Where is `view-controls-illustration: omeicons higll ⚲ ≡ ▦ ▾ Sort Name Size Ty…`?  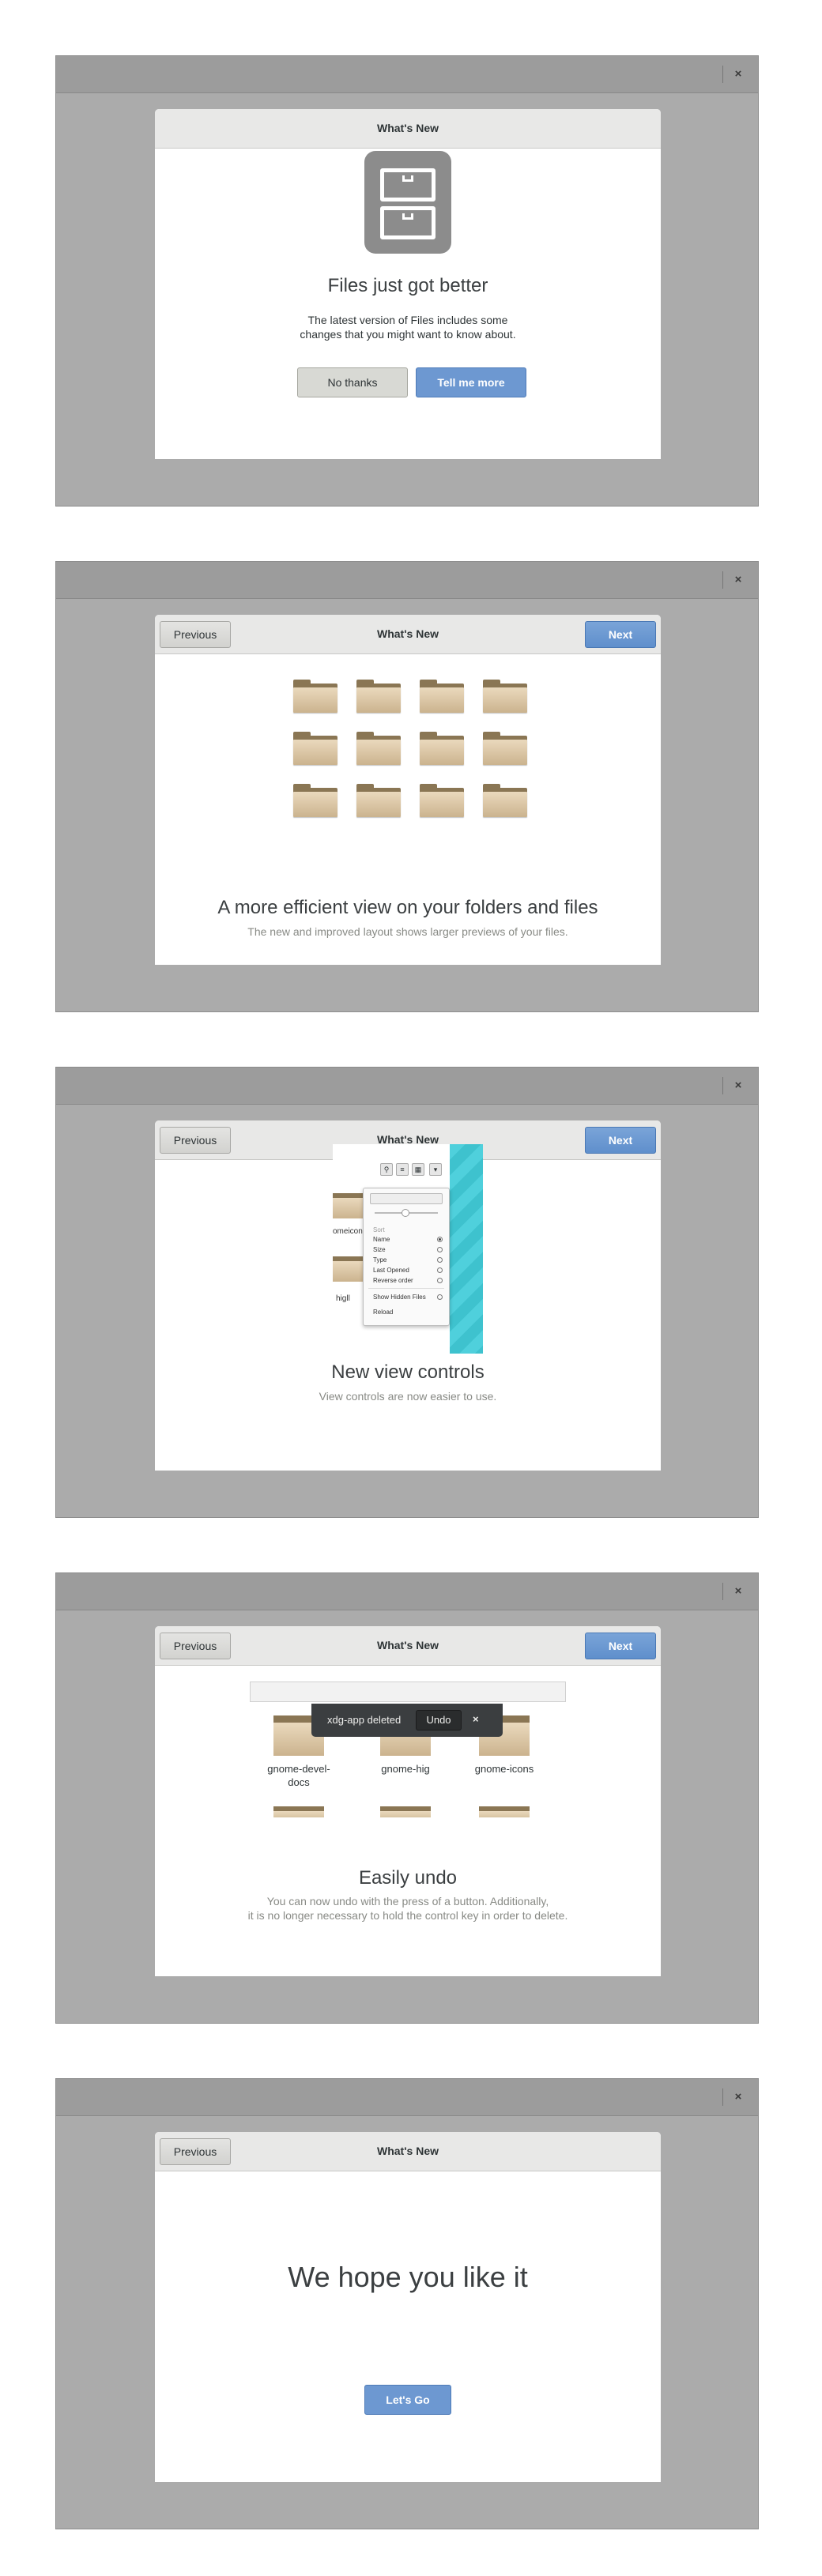
view-controls-illustration: omeicons higll ⚲ ≡ ▦ ▾ Sort Name Size Ty… is located at coordinates (408, 1249).